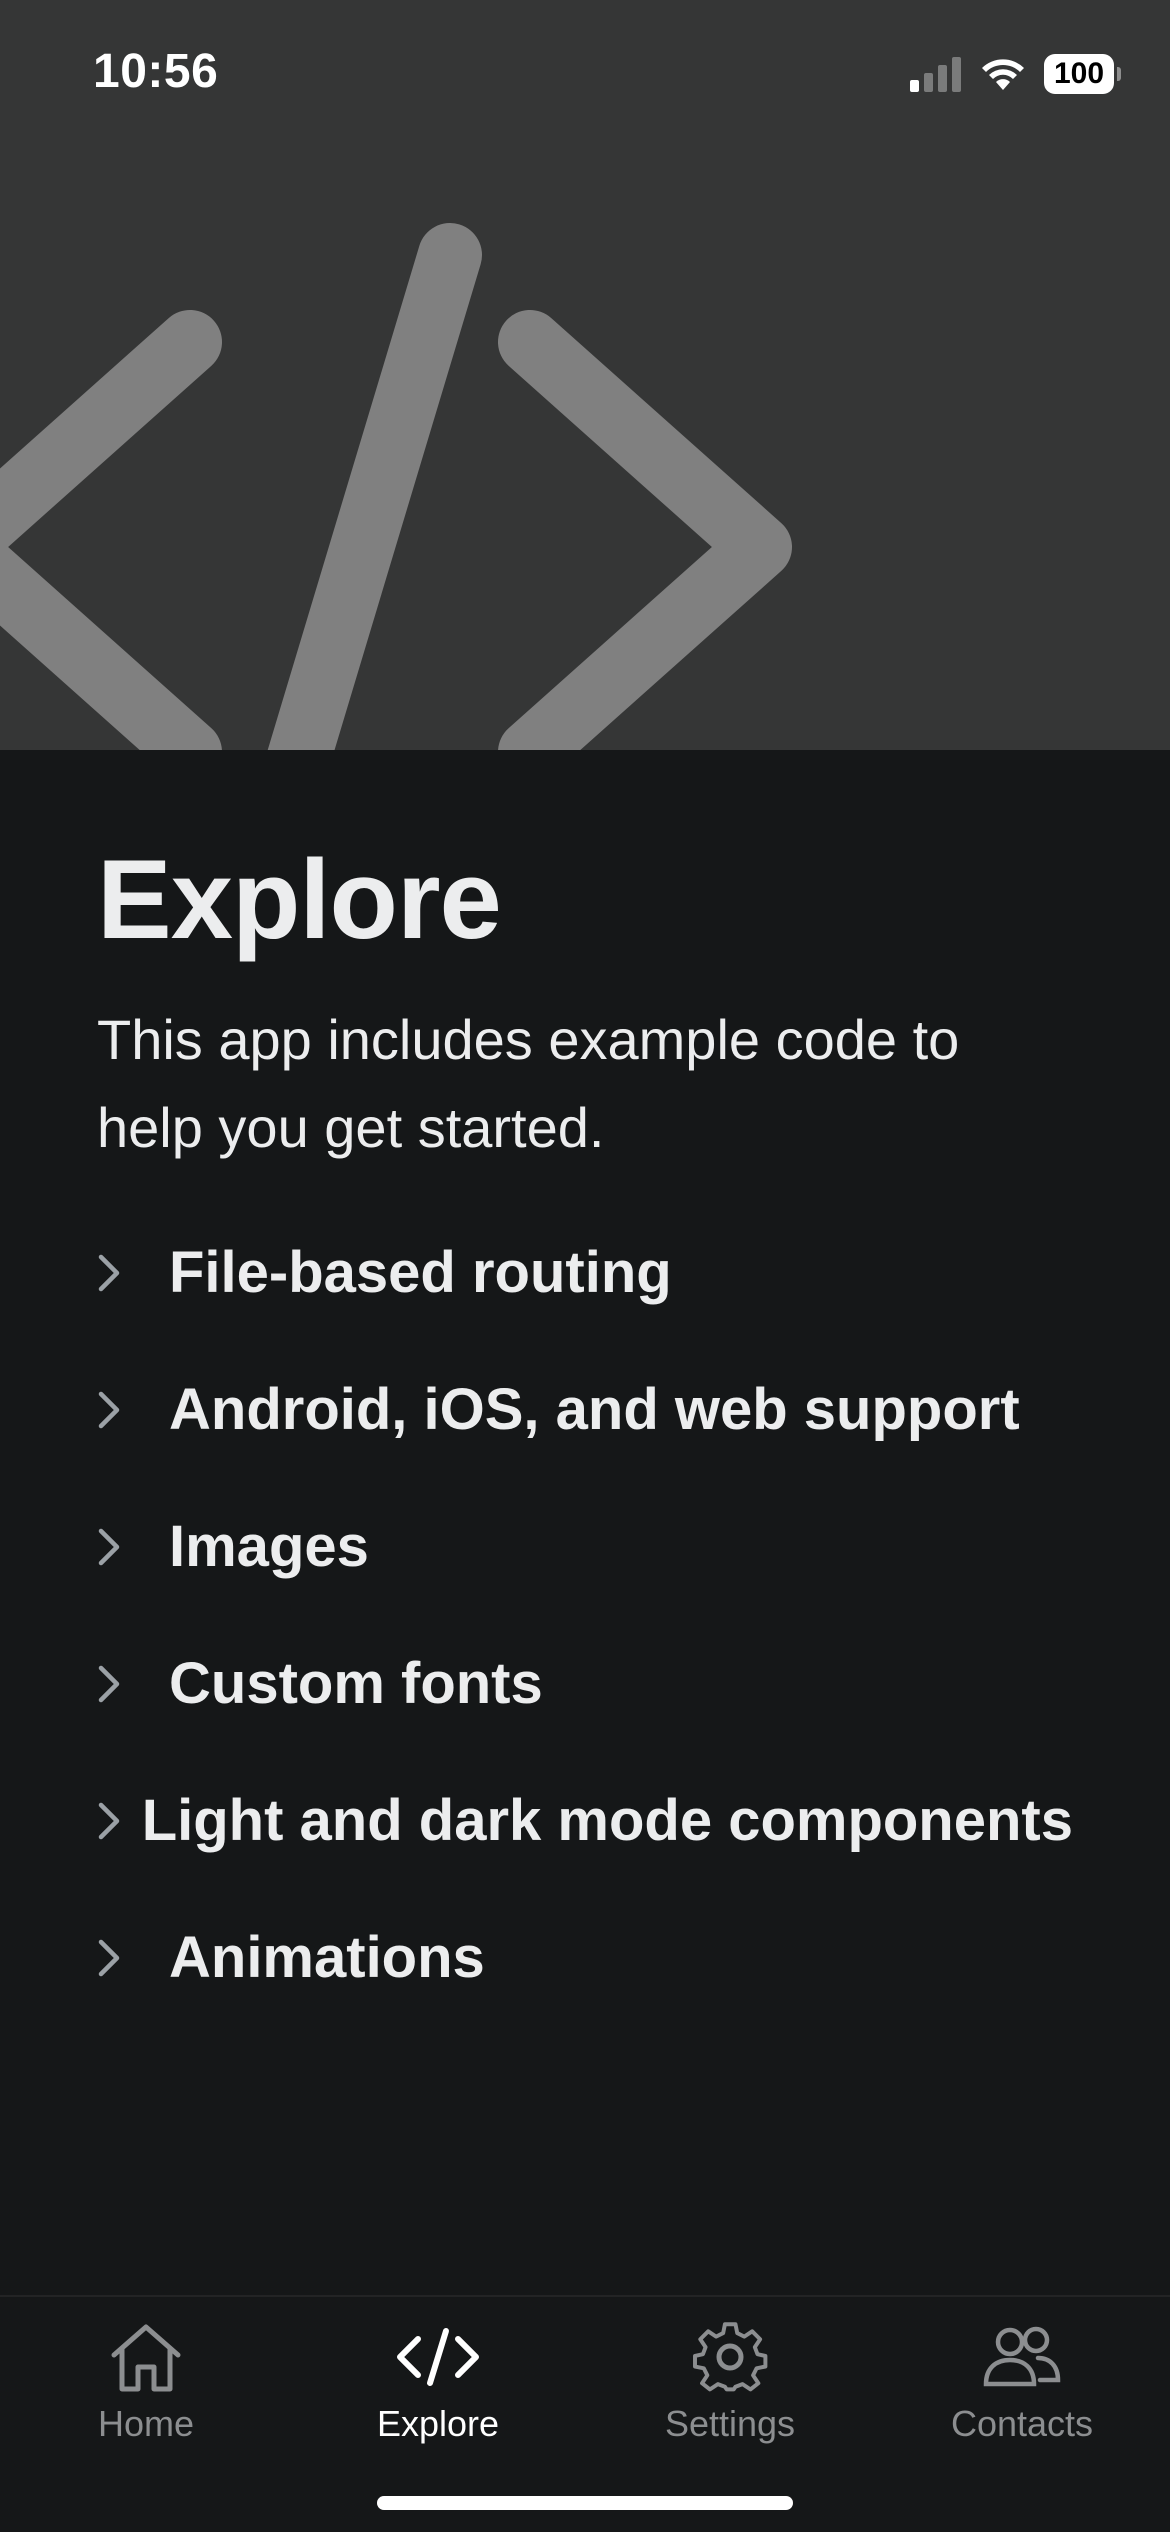  I want to click on gear-icon, so click(730, 2357).